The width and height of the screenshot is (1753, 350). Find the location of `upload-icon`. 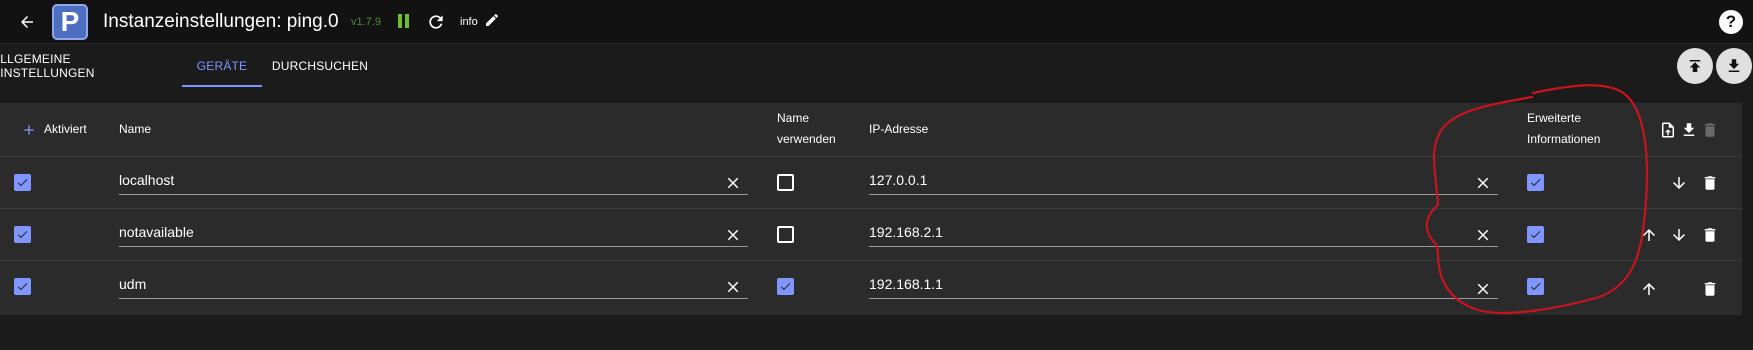

upload-icon is located at coordinates (1695, 66).